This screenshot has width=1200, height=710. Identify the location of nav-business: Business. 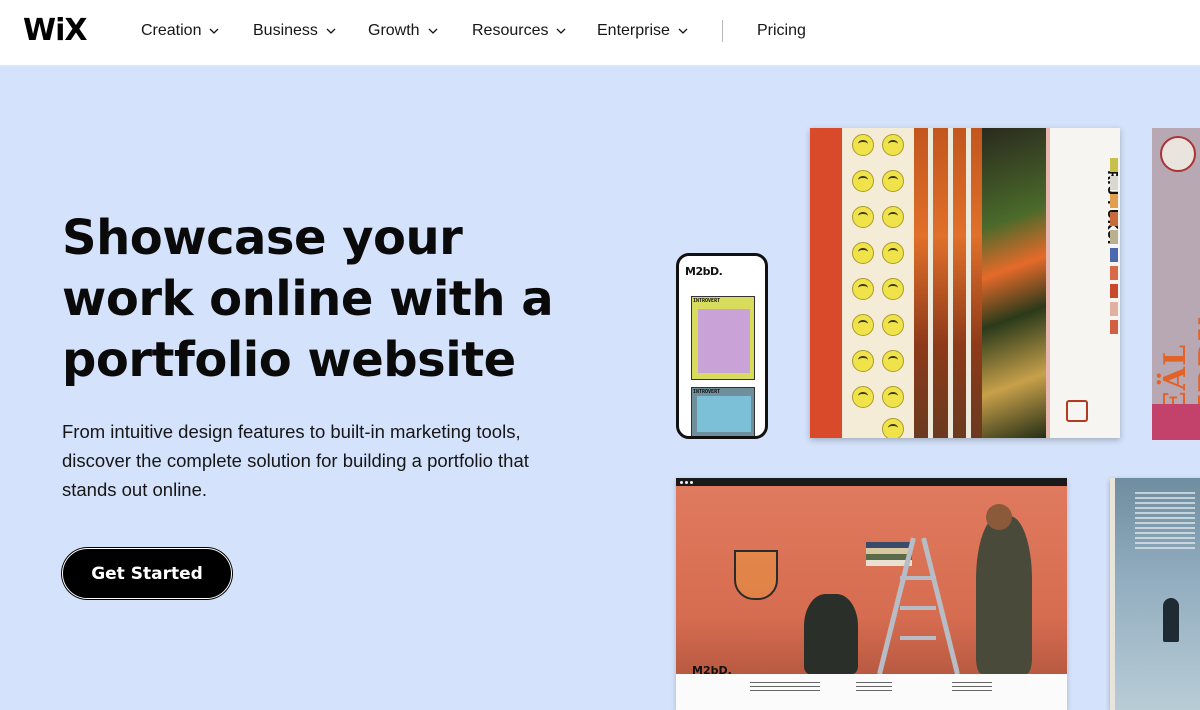
(295, 31).